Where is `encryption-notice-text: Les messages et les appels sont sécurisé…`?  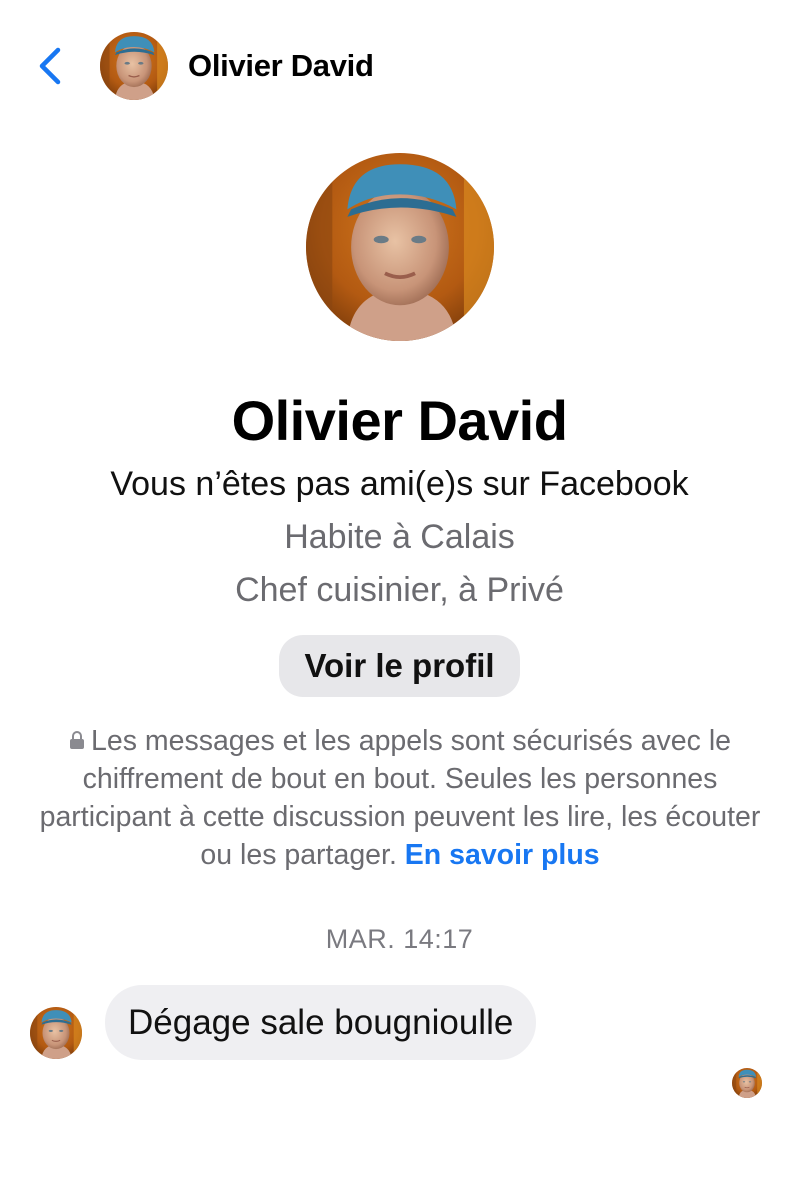 encryption-notice-text: Les messages et les appels sont sécurisé… is located at coordinates (400, 798).